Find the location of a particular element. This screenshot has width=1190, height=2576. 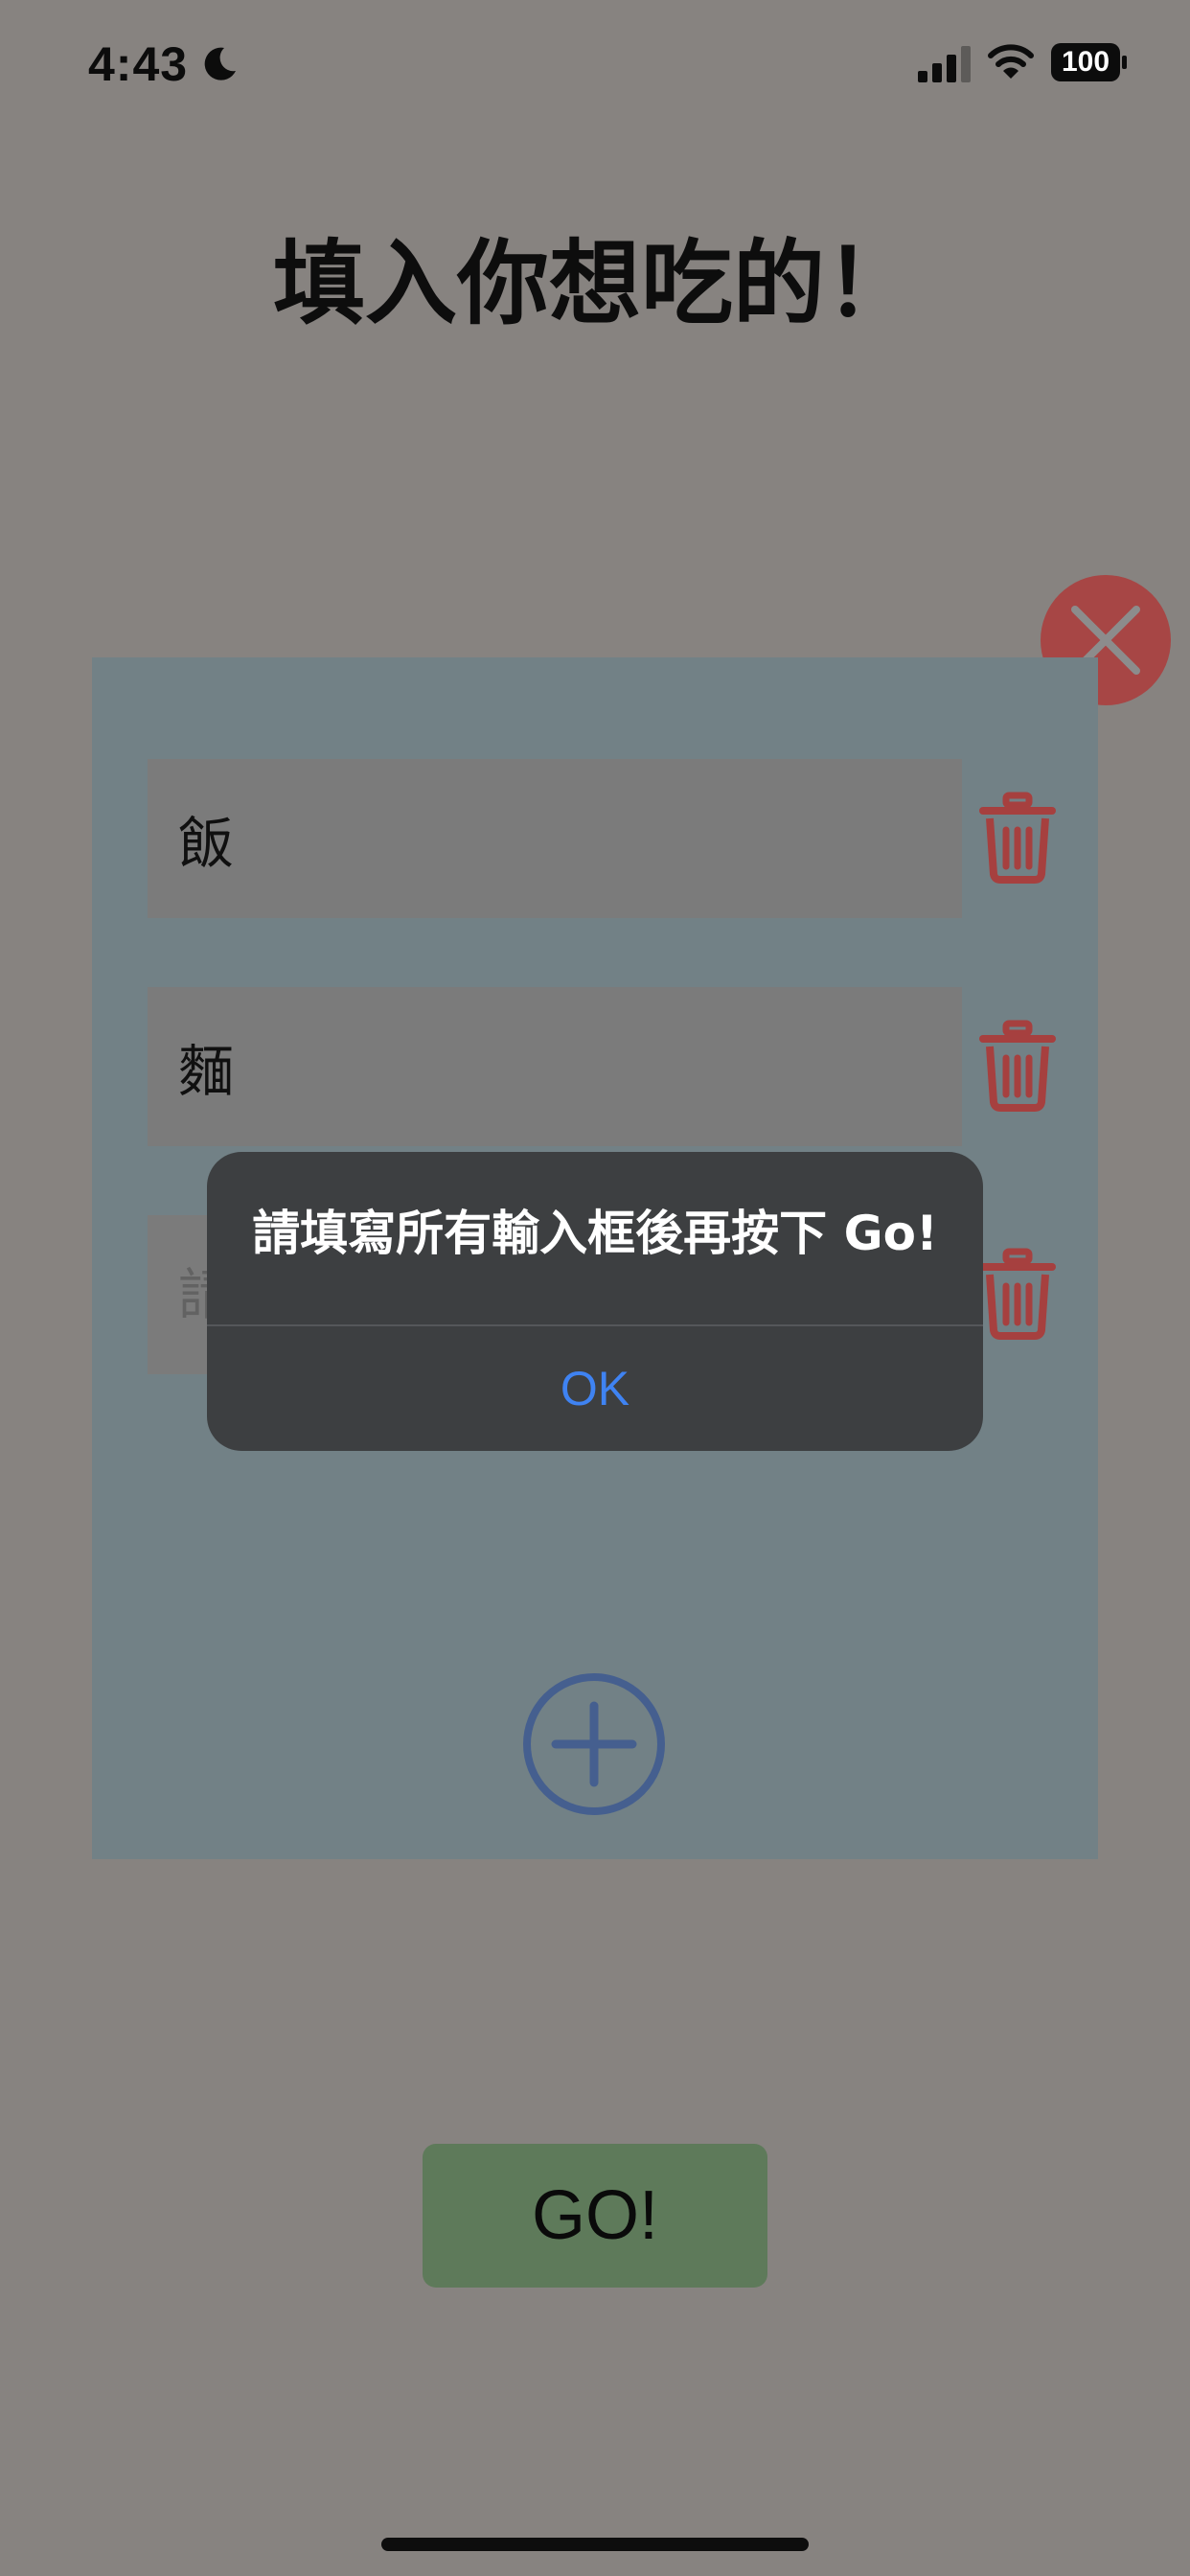

alert-dialog: 請填寫所有輸入框後再按下 Go! OK is located at coordinates (595, 1301).